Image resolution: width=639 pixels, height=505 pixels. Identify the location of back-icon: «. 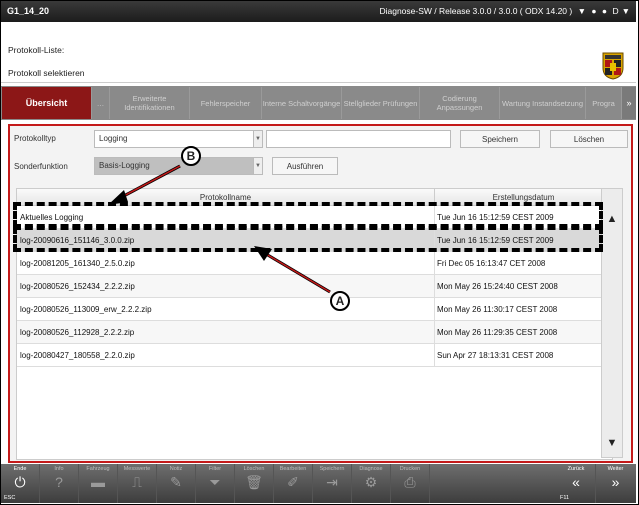
(576, 482).